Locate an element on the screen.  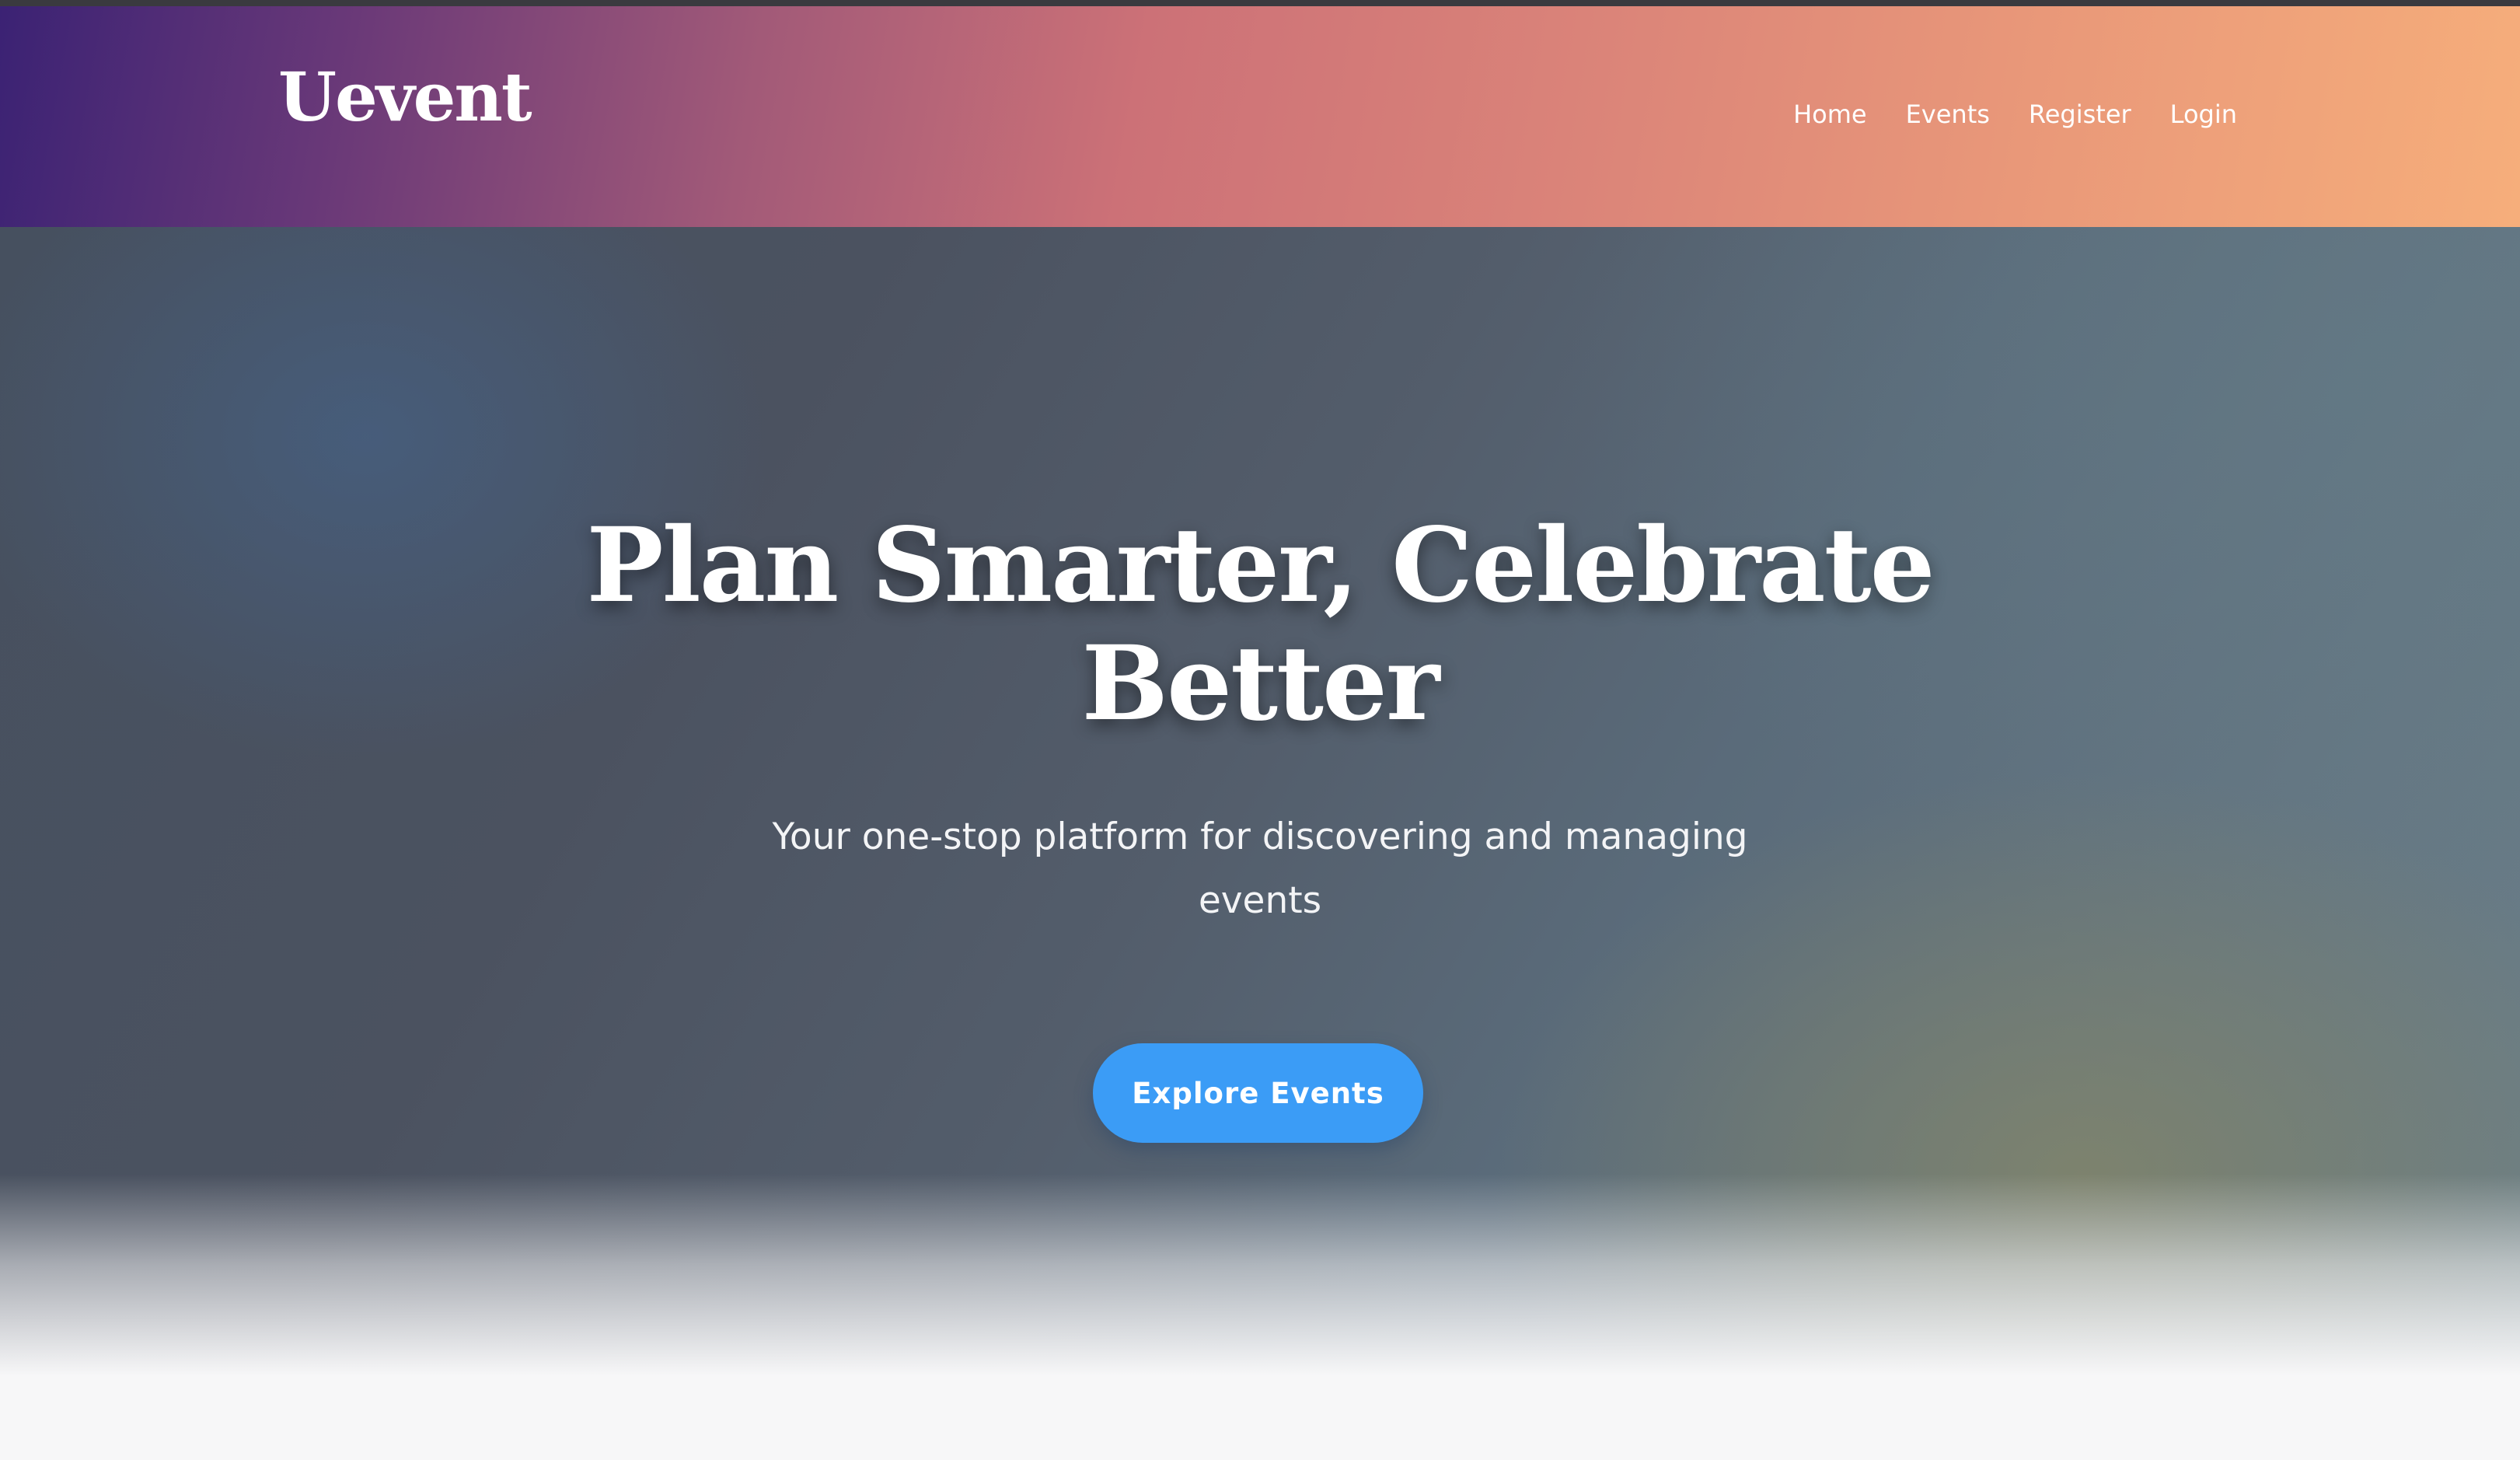
window-top-border is located at coordinates (1260, 3).